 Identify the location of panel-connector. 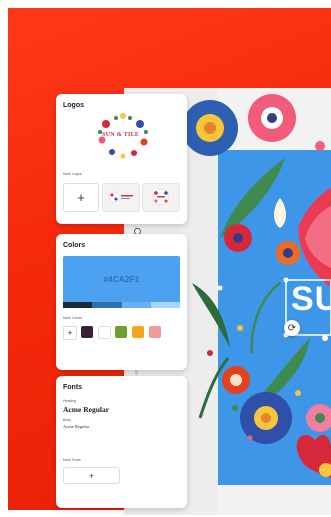
(136, 372).